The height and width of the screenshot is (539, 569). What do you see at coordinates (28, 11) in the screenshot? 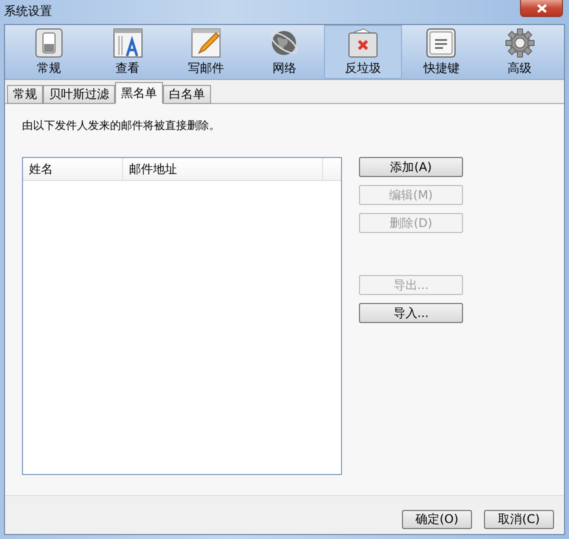
I see `window-title: 系统设置` at bounding box center [28, 11].